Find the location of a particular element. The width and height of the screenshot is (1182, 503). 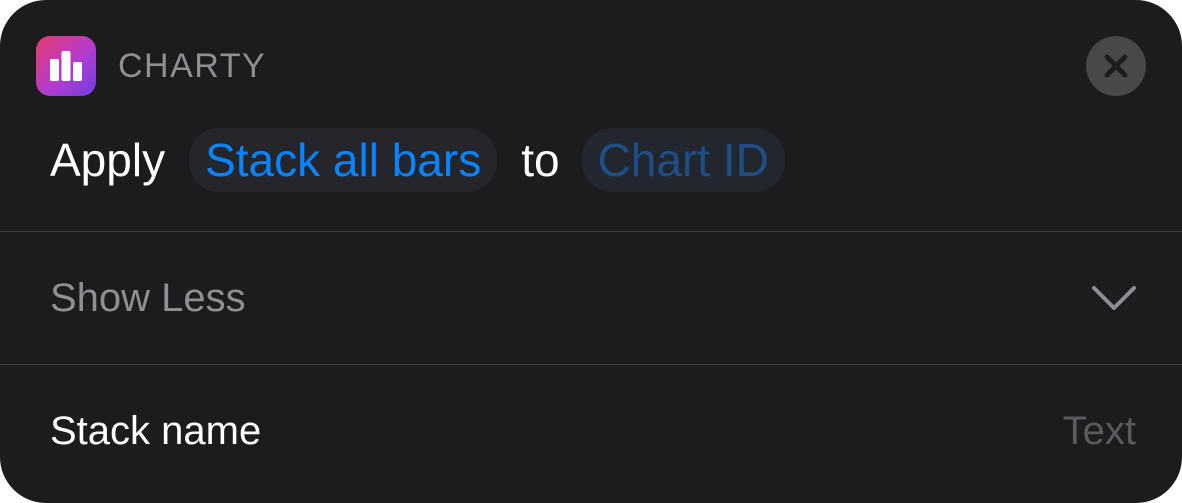

show-less-label: Show Less is located at coordinates (148, 298).